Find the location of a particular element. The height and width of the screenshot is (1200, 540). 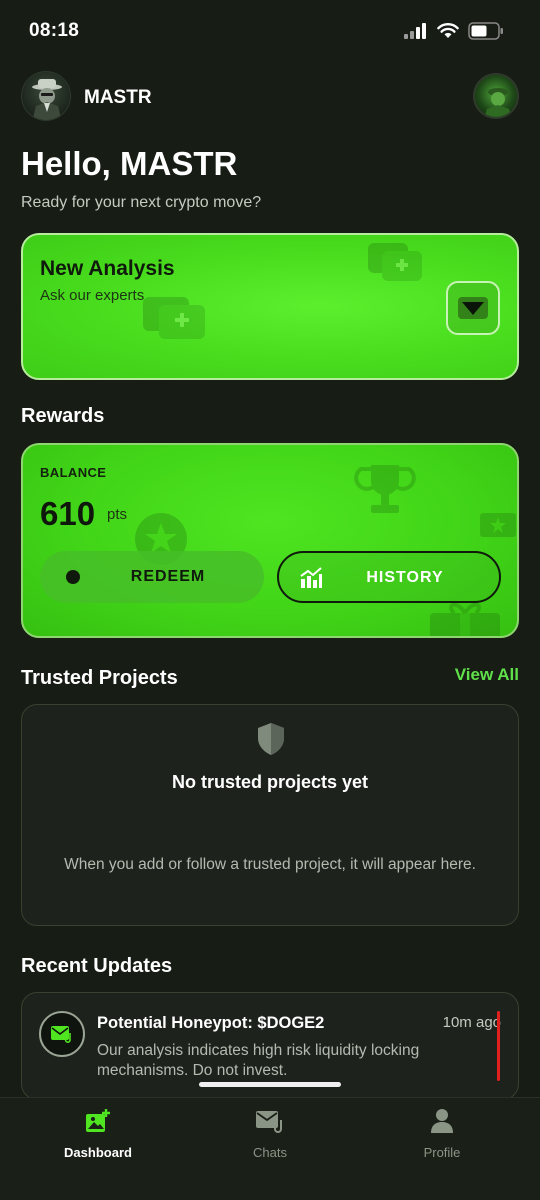

update-alert-icon is located at coordinates (62, 1034).